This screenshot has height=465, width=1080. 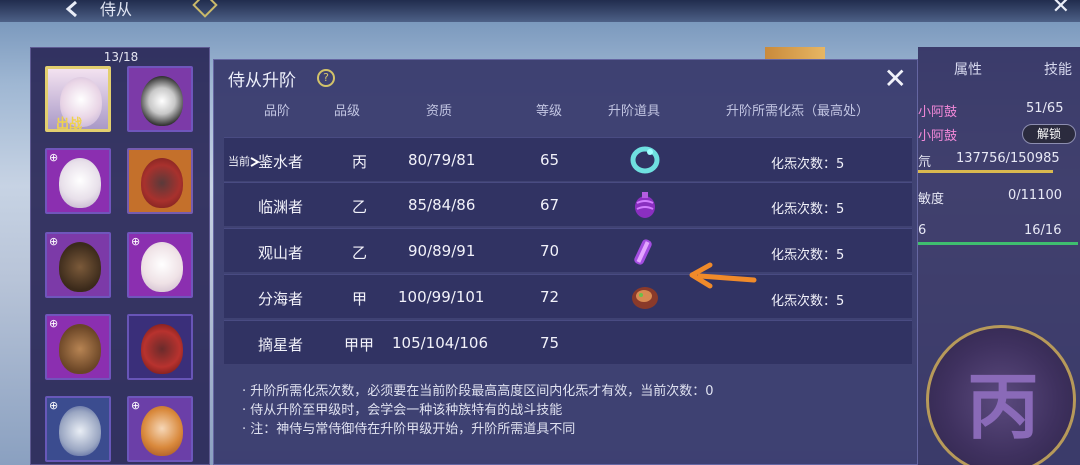 I want to click on table-header: 品阶 品级 资质 等级 升阶道具 升阶所需化炁（最高处）, so click(x=566, y=110).